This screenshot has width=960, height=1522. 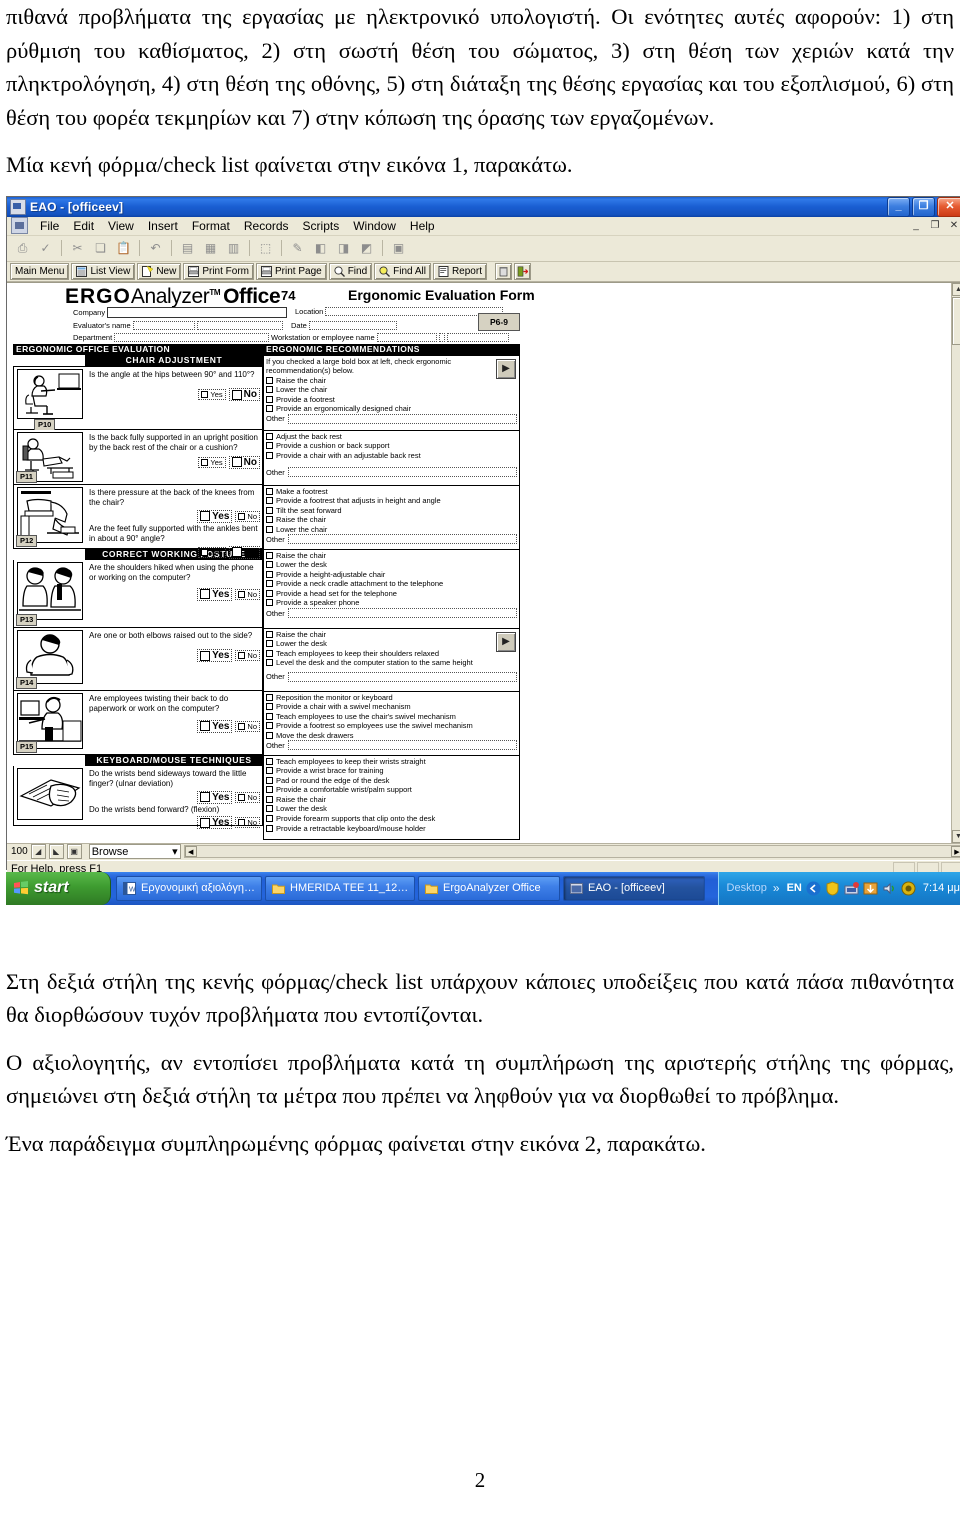 What do you see at coordinates (506, 641) in the screenshot?
I see `next-page-button: ▶` at bounding box center [506, 641].